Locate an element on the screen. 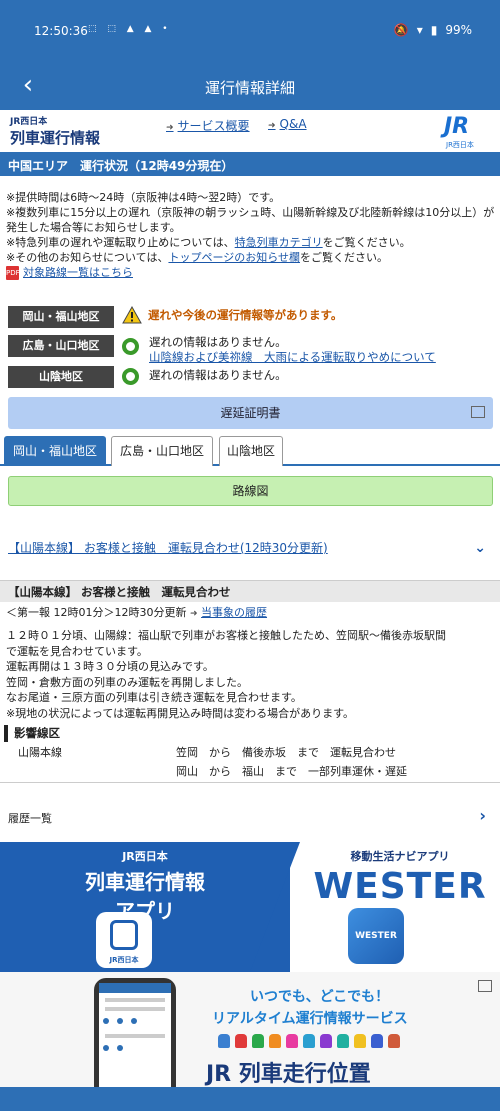  notification-icons: ⬚ ⬚ ▲ ▲ • is located at coordinates (130, 29).